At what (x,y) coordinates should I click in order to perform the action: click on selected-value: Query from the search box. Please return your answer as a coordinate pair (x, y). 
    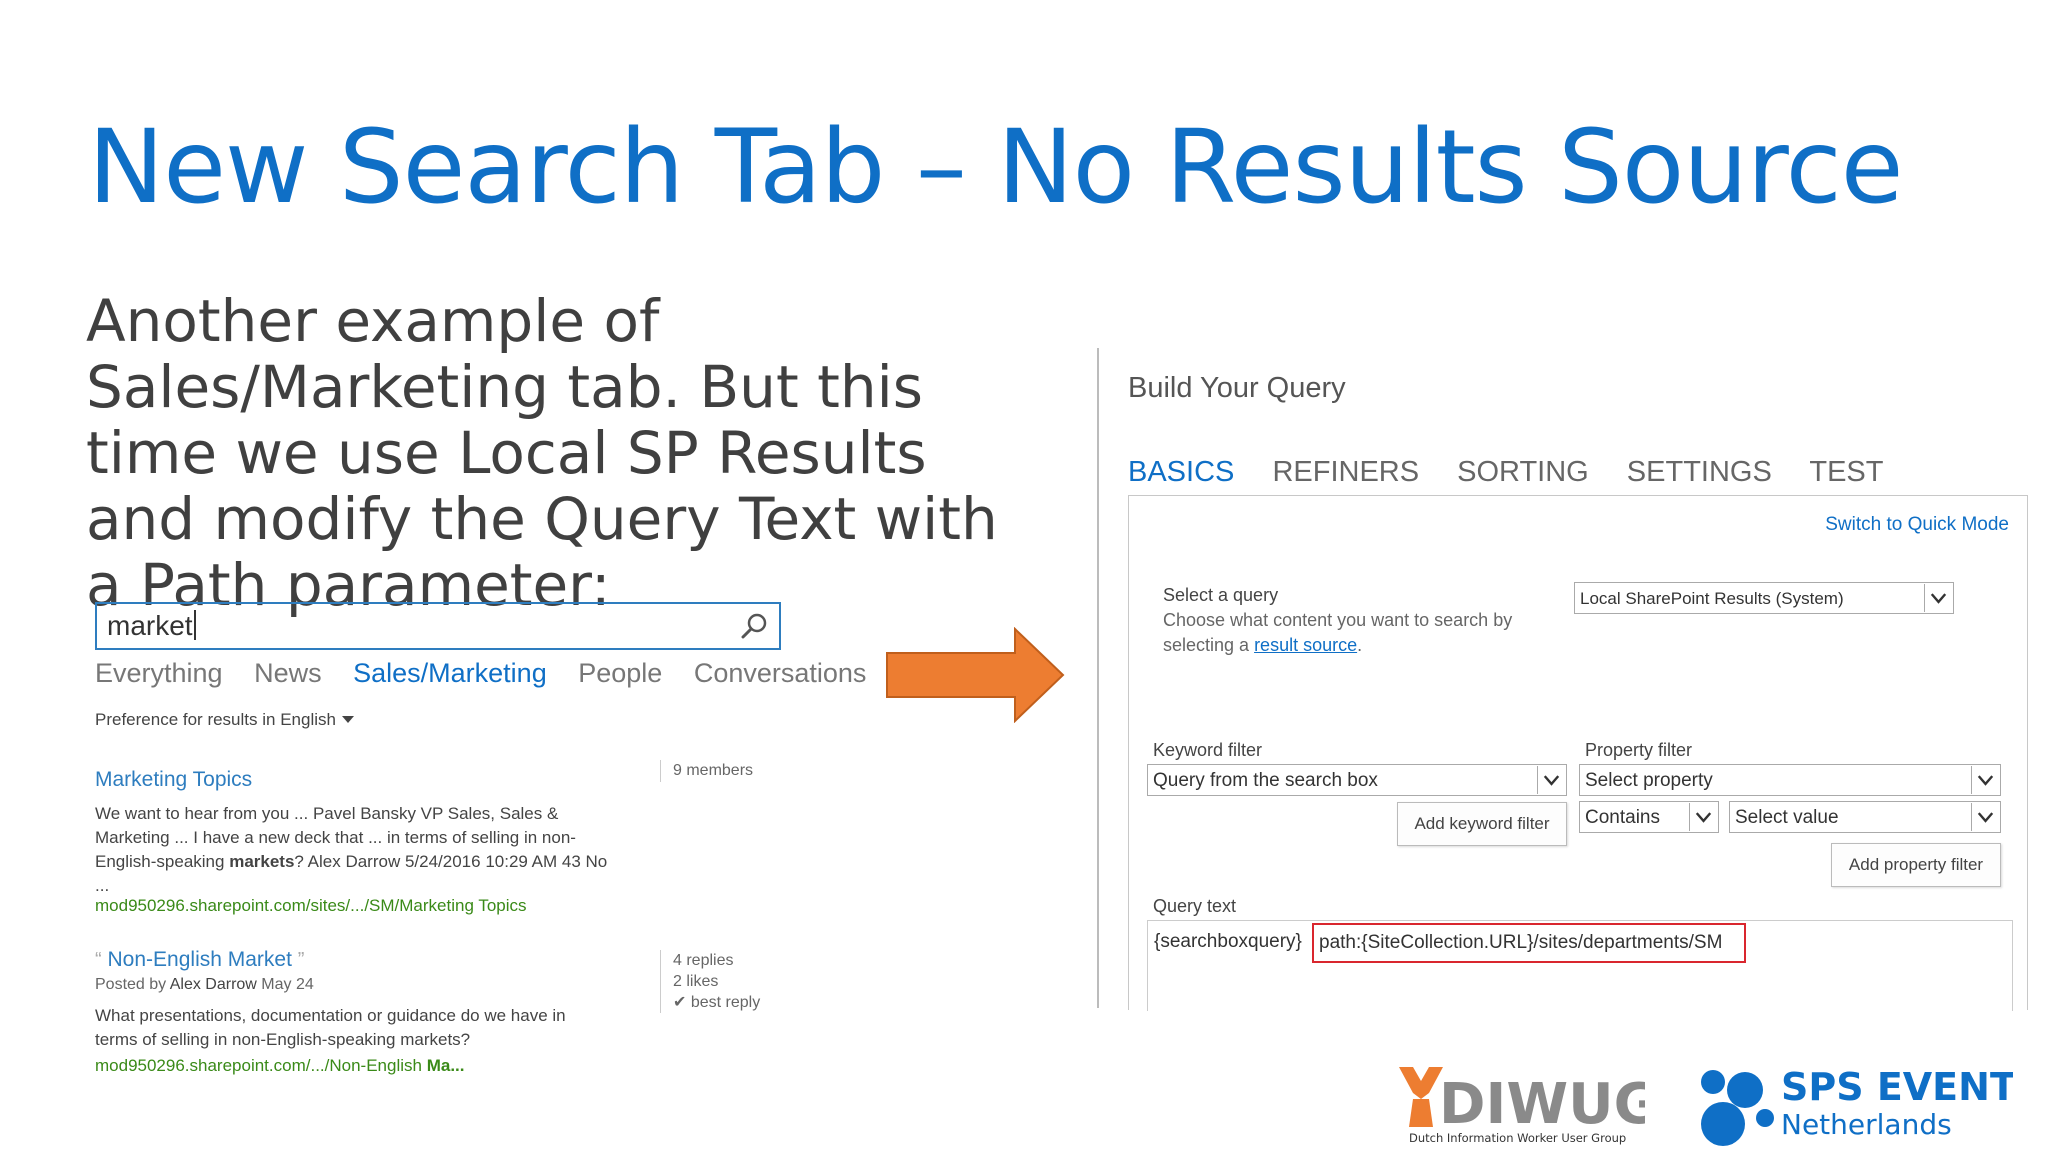
    Looking at the image, I should click on (1265, 780).